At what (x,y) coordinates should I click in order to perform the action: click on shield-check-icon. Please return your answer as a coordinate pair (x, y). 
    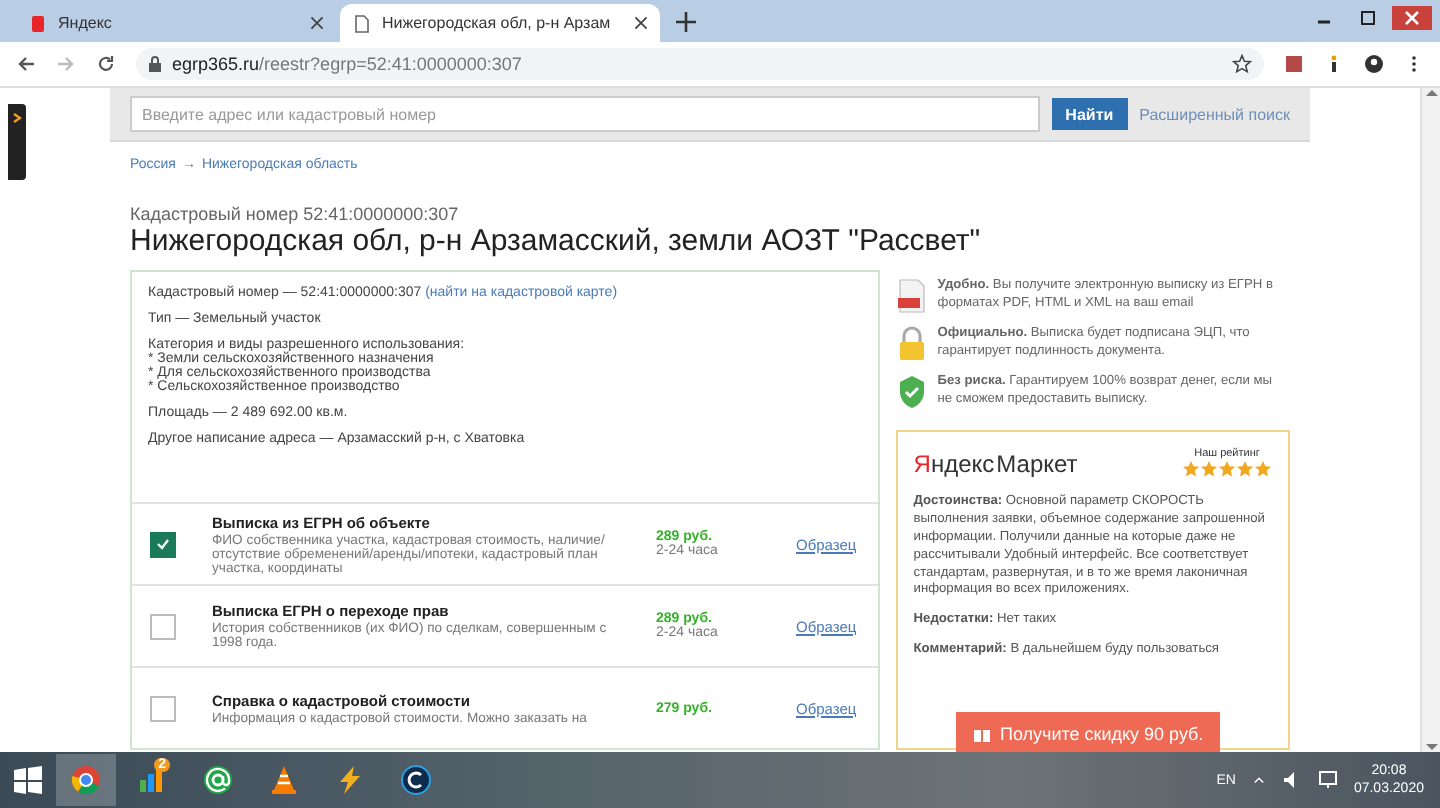
    Looking at the image, I should click on (911, 392).